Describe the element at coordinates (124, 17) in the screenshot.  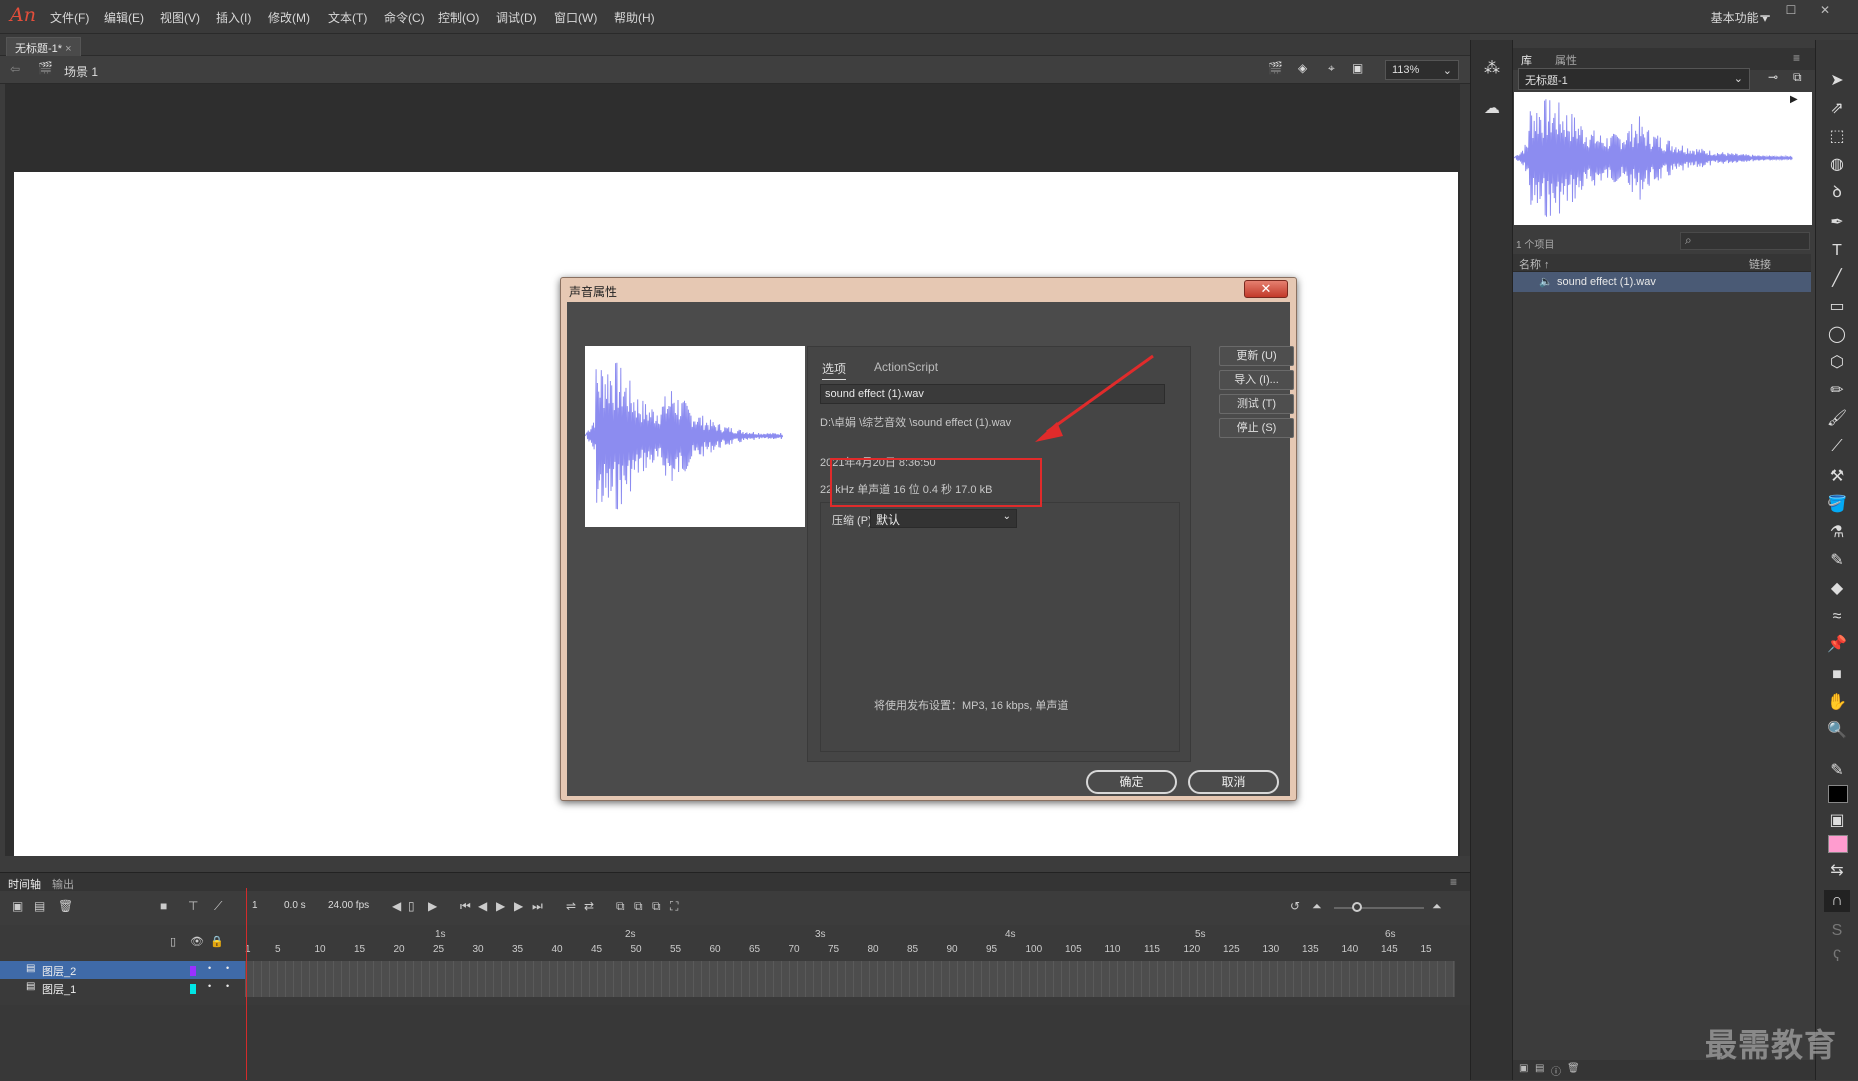
I see `menu-item-1: 编辑(E)` at that location.